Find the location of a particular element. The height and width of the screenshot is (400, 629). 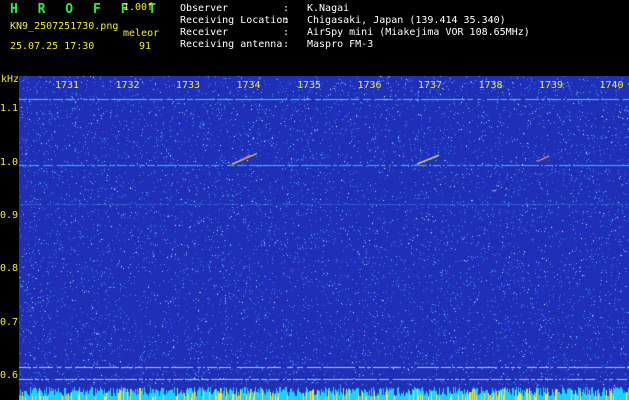

y-tick-label: 0.6 is located at coordinates (9, 376).